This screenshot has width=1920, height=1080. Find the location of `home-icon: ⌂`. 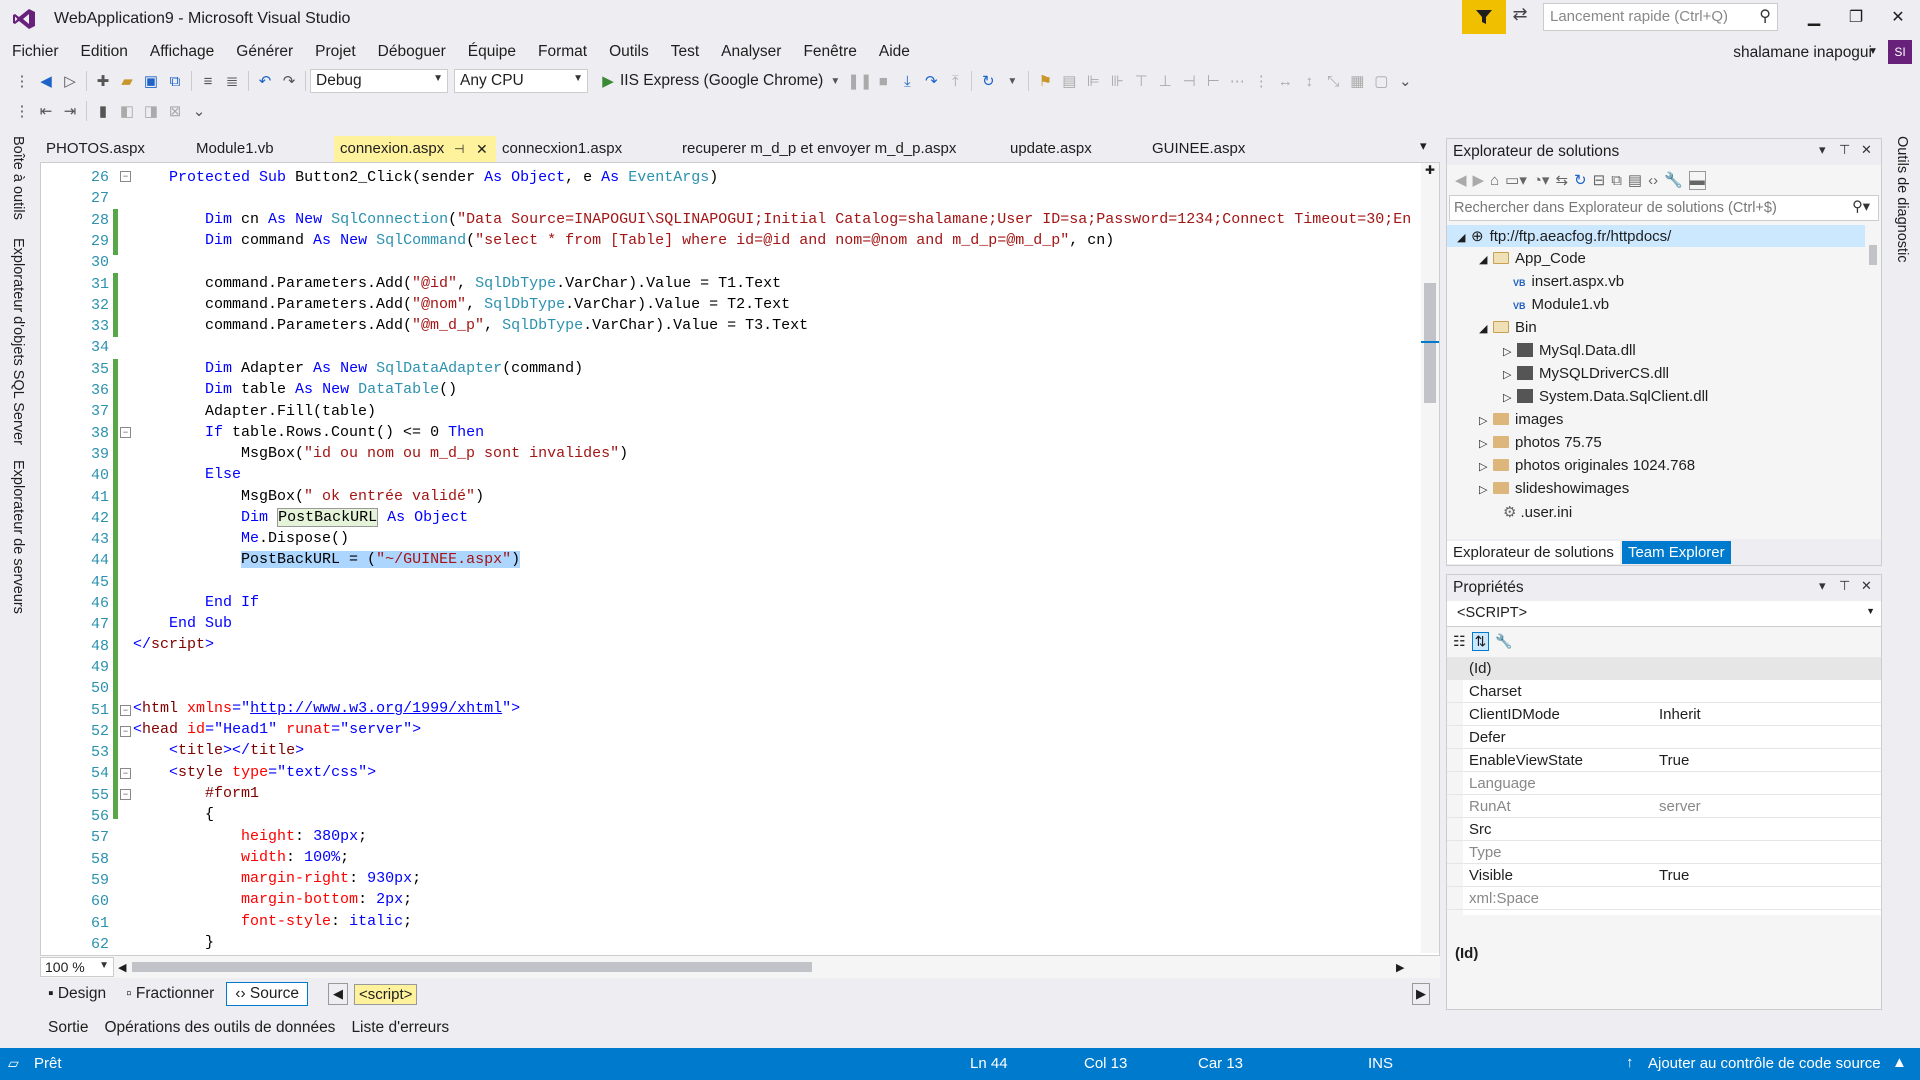

home-icon: ⌂ is located at coordinates (1494, 180).